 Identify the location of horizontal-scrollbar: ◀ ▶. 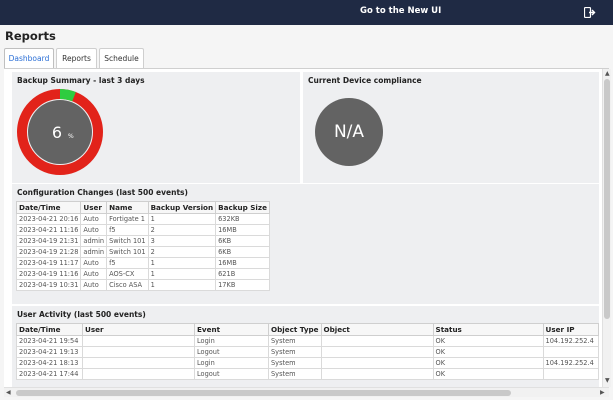
(306, 392).